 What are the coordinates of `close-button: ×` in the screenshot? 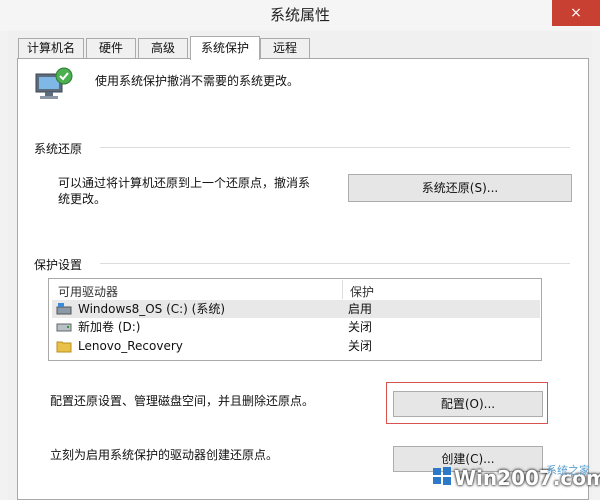 It's located at (576, 13).